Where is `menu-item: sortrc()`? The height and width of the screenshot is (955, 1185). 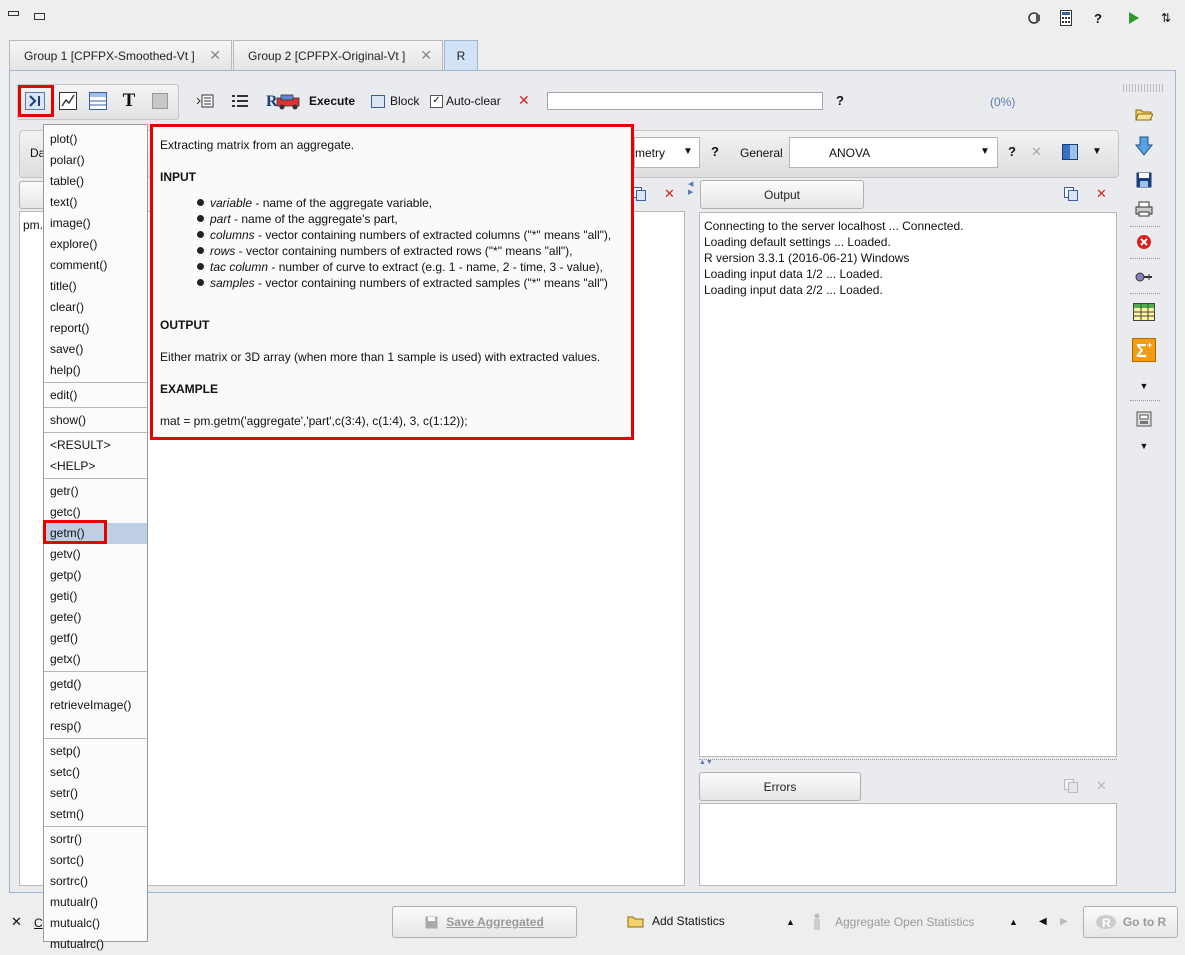 menu-item: sortrc() is located at coordinates (95, 881).